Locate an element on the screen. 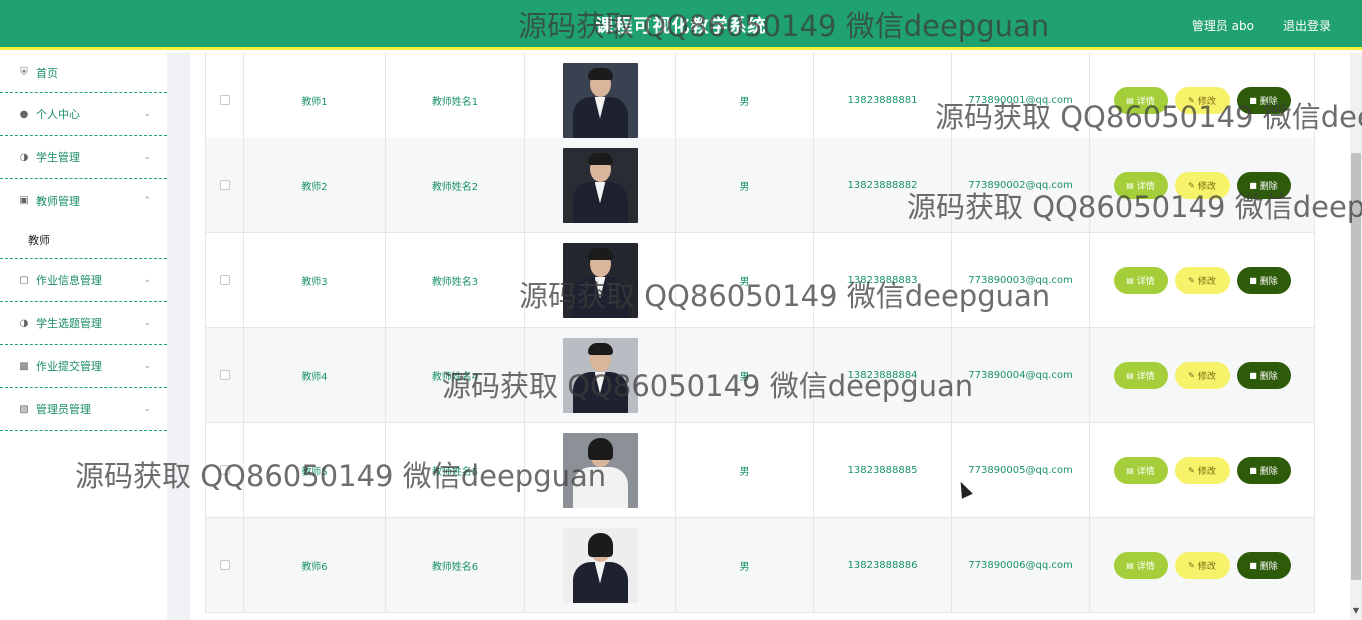  email-cell: 773890003@qq.com is located at coordinates (1020, 280).